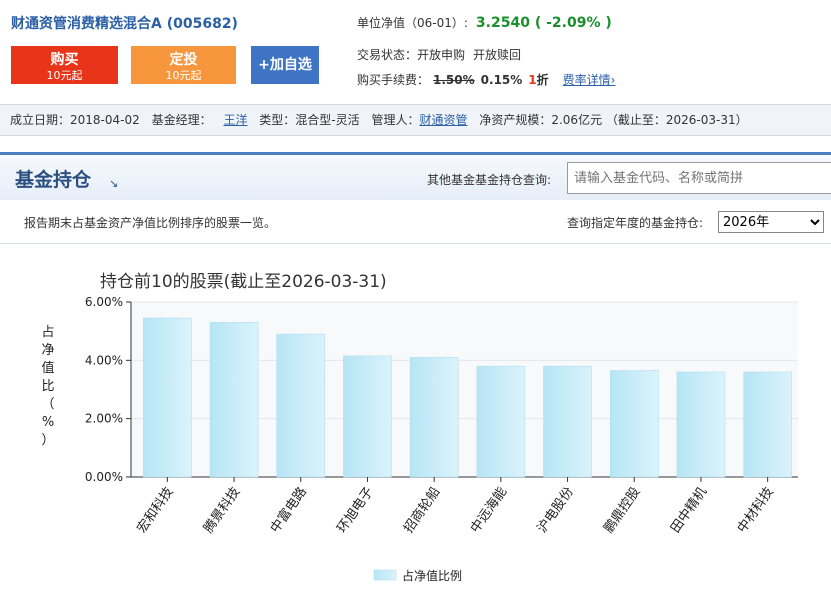 The height and width of the screenshot is (597, 831). I want to click on chart-title: 持仓前10的股票(截止至2026-03-31), so click(243, 282).